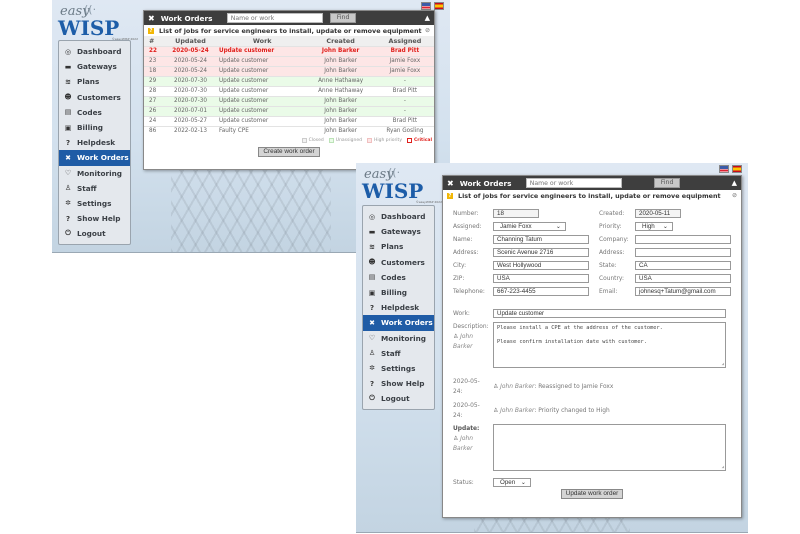 The height and width of the screenshot is (534, 800). What do you see at coordinates (153, 41) in the screenshot?
I see `column-header-number: #` at bounding box center [153, 41].